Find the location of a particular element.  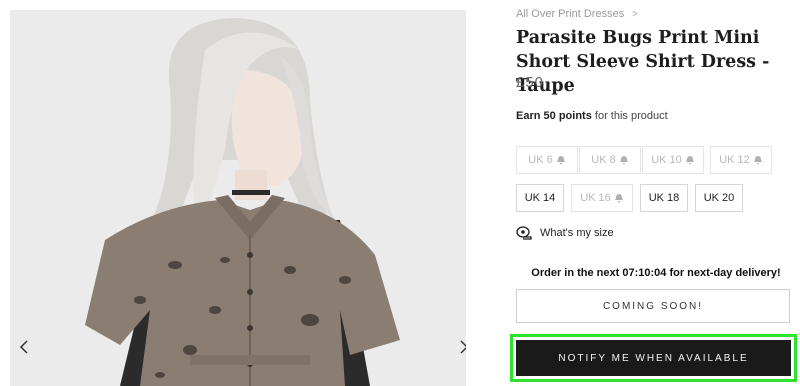

size-guide-link: What's my size is located at coordinates (565, 233).